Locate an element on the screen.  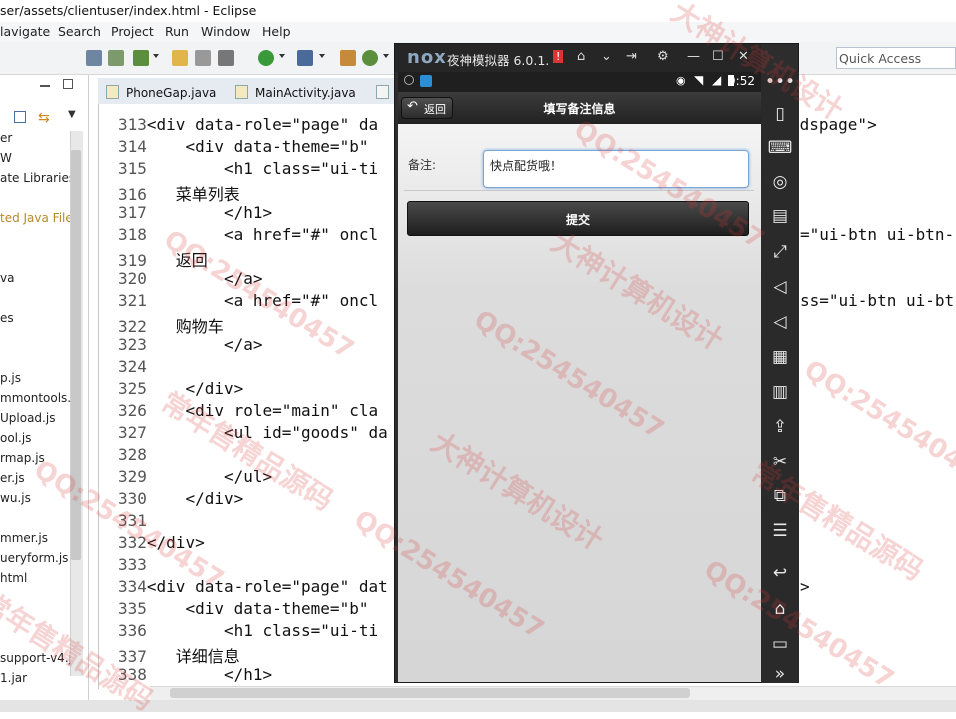
toolbox-icon: ▦ is located at coordinates (780, 357).